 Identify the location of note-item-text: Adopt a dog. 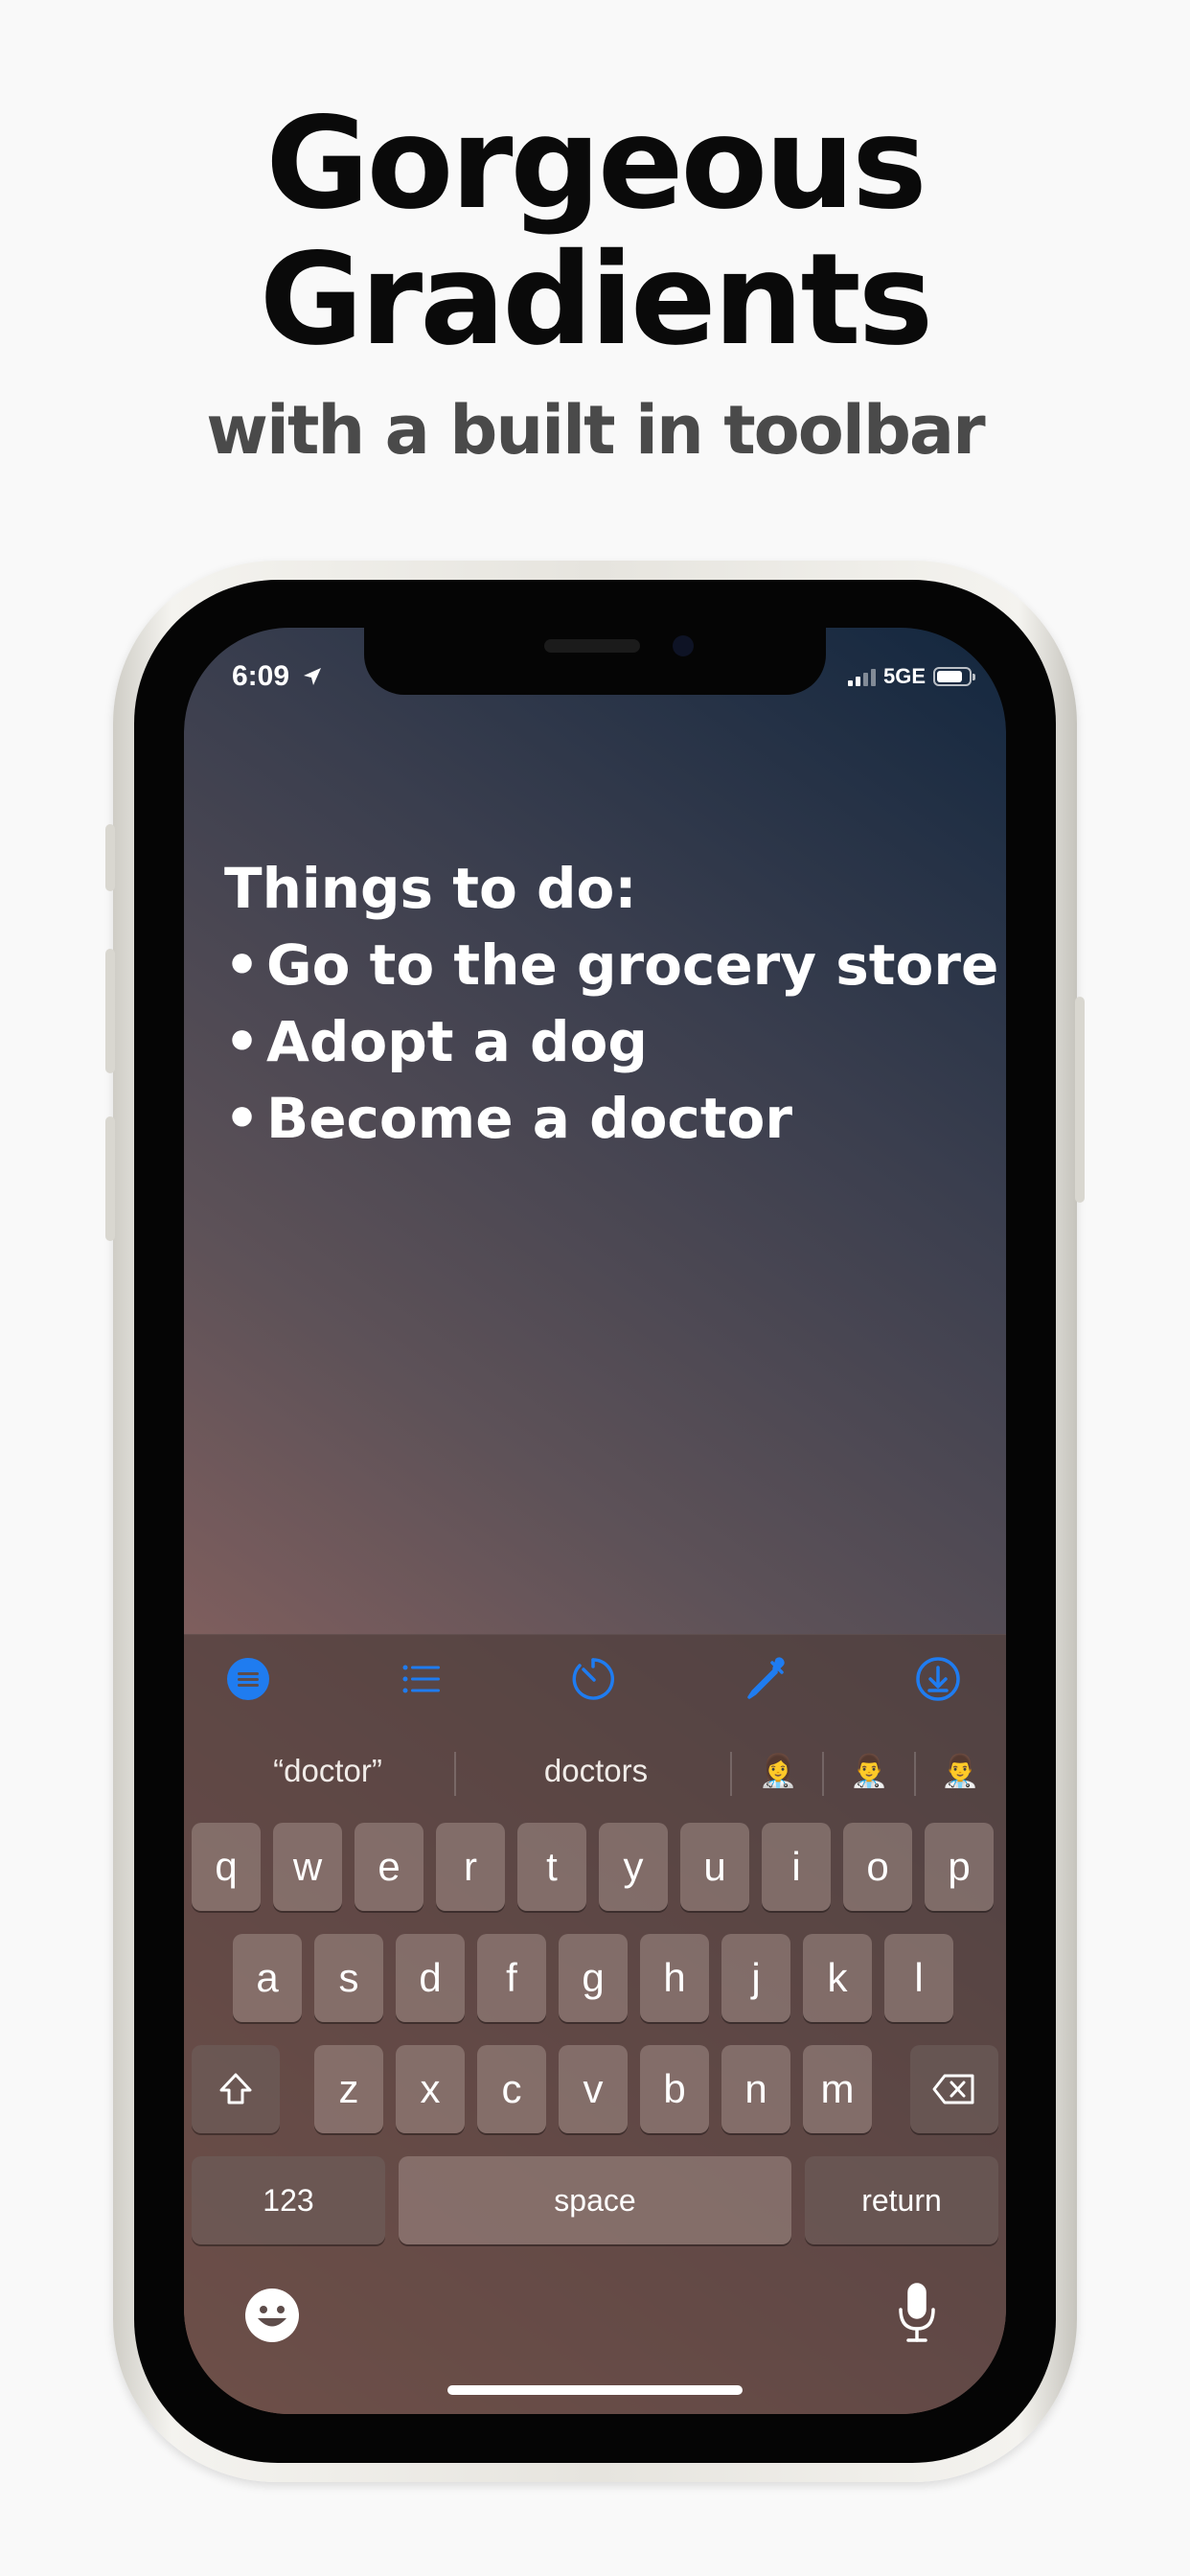
(457, 1041).